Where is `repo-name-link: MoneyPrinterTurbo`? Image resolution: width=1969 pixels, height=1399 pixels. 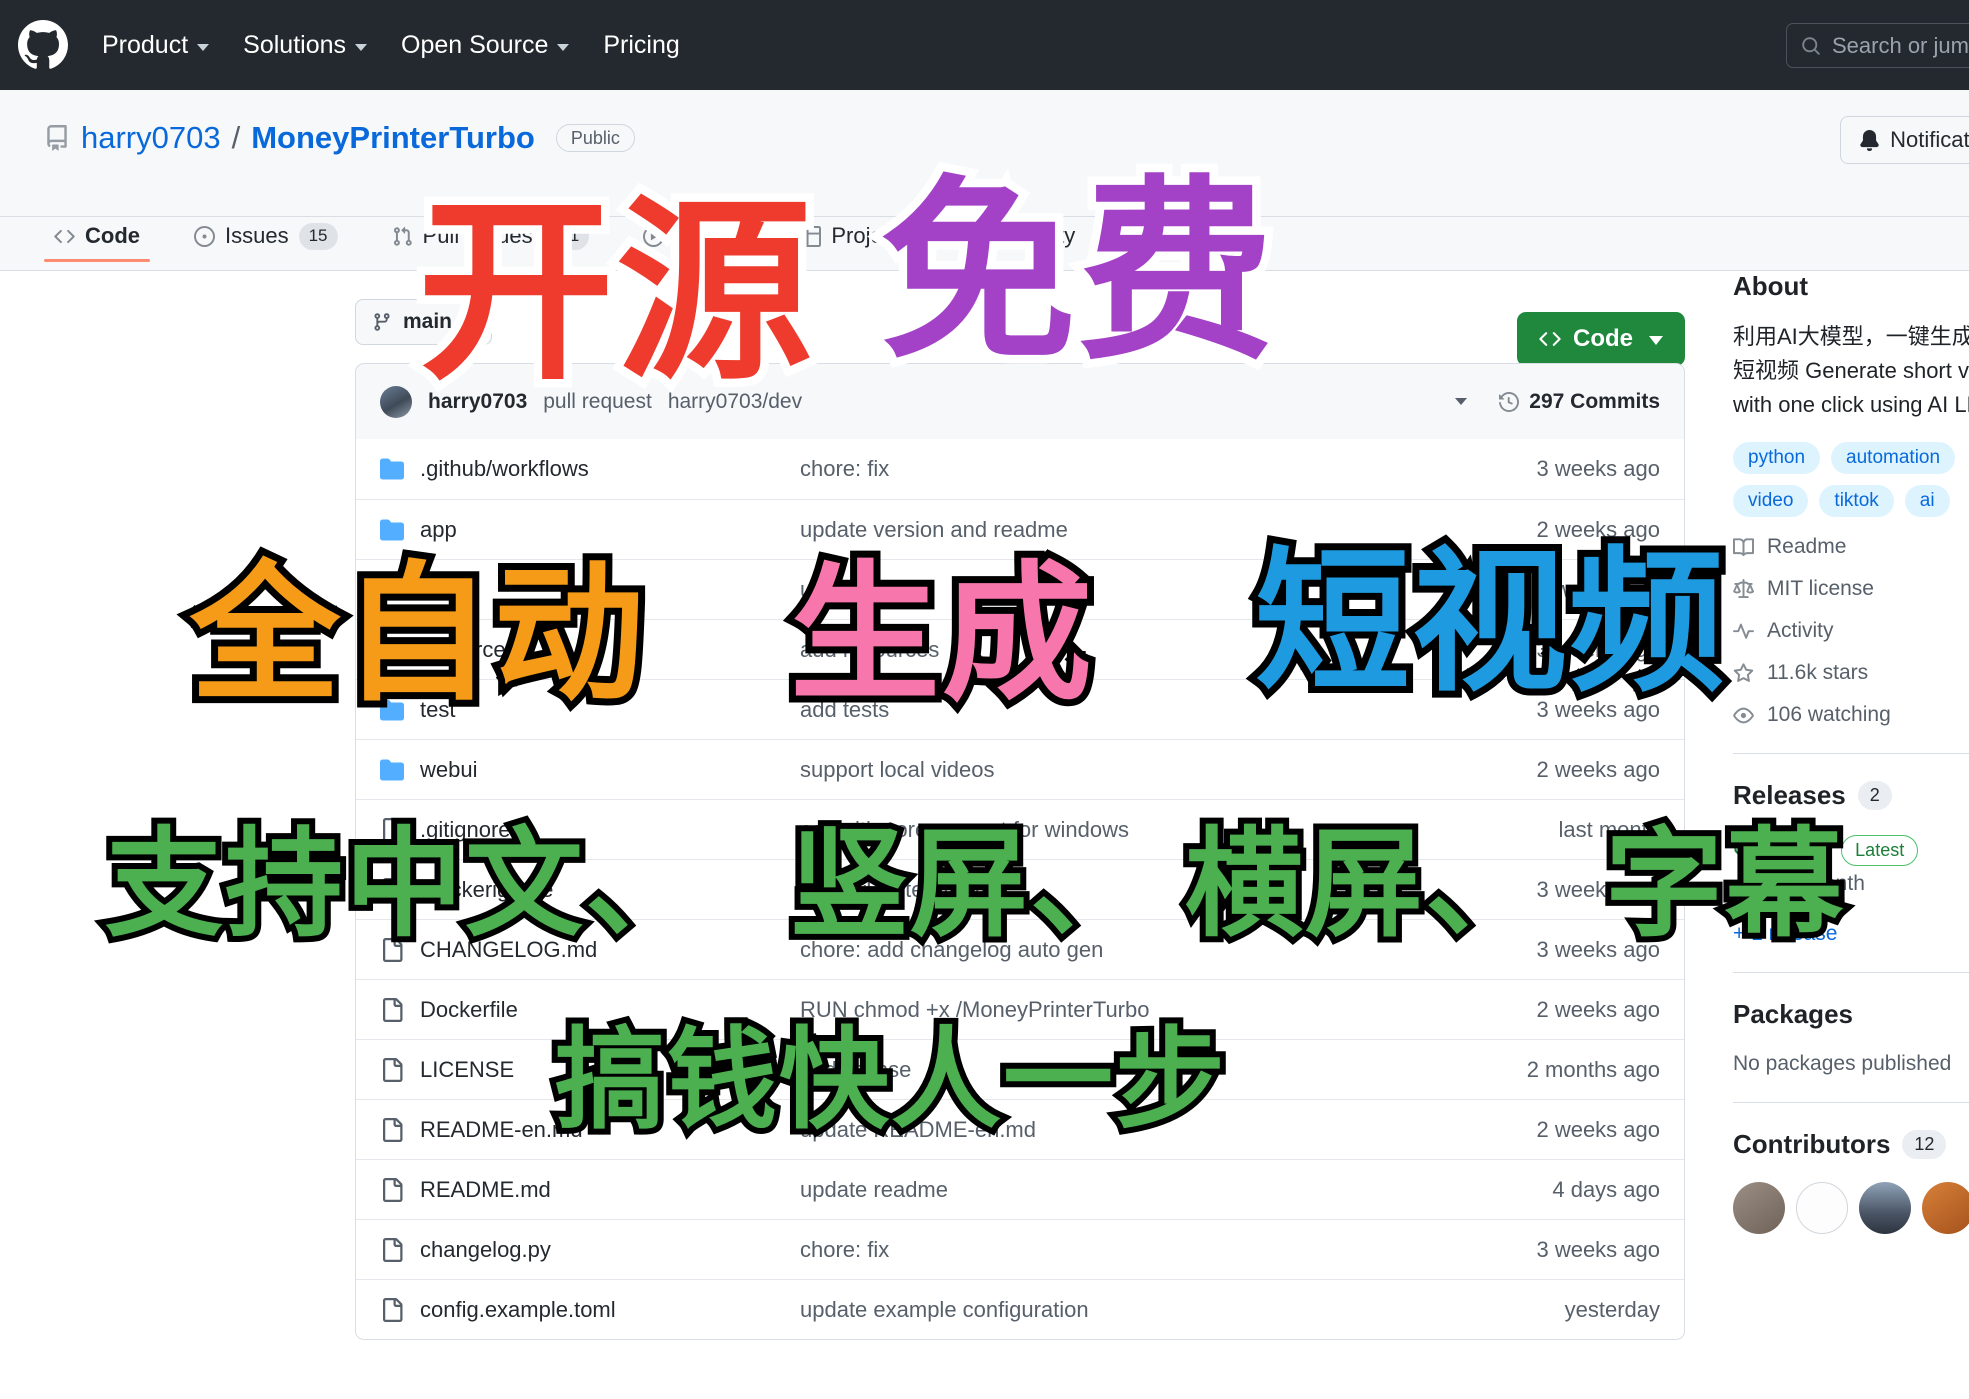 repo-name-link: MoneyPrinterTurbo is located at coordinates (393, 138).